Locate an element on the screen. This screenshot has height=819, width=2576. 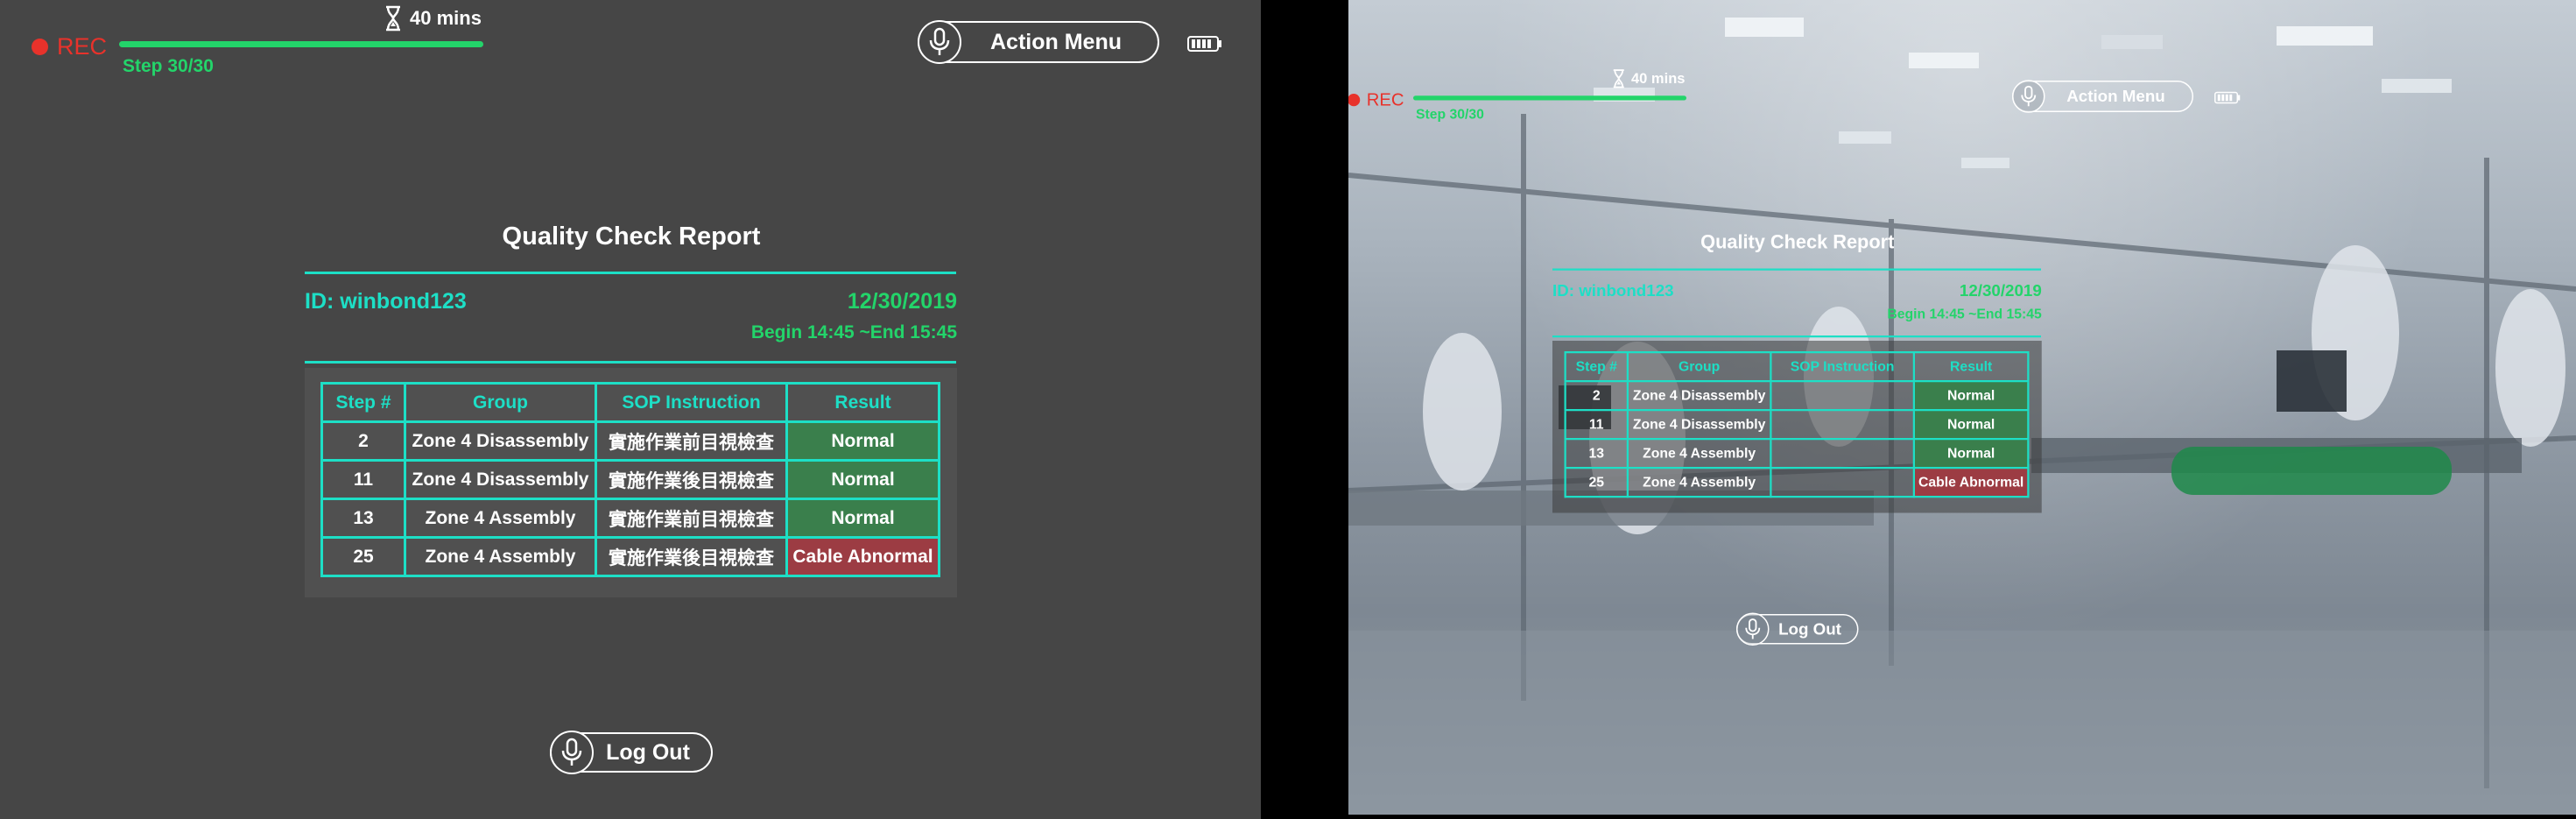
table-row: 2 Zone 4 Disassembly 實施作業前目視檢查 Normal is located at coordinates (630, 441).